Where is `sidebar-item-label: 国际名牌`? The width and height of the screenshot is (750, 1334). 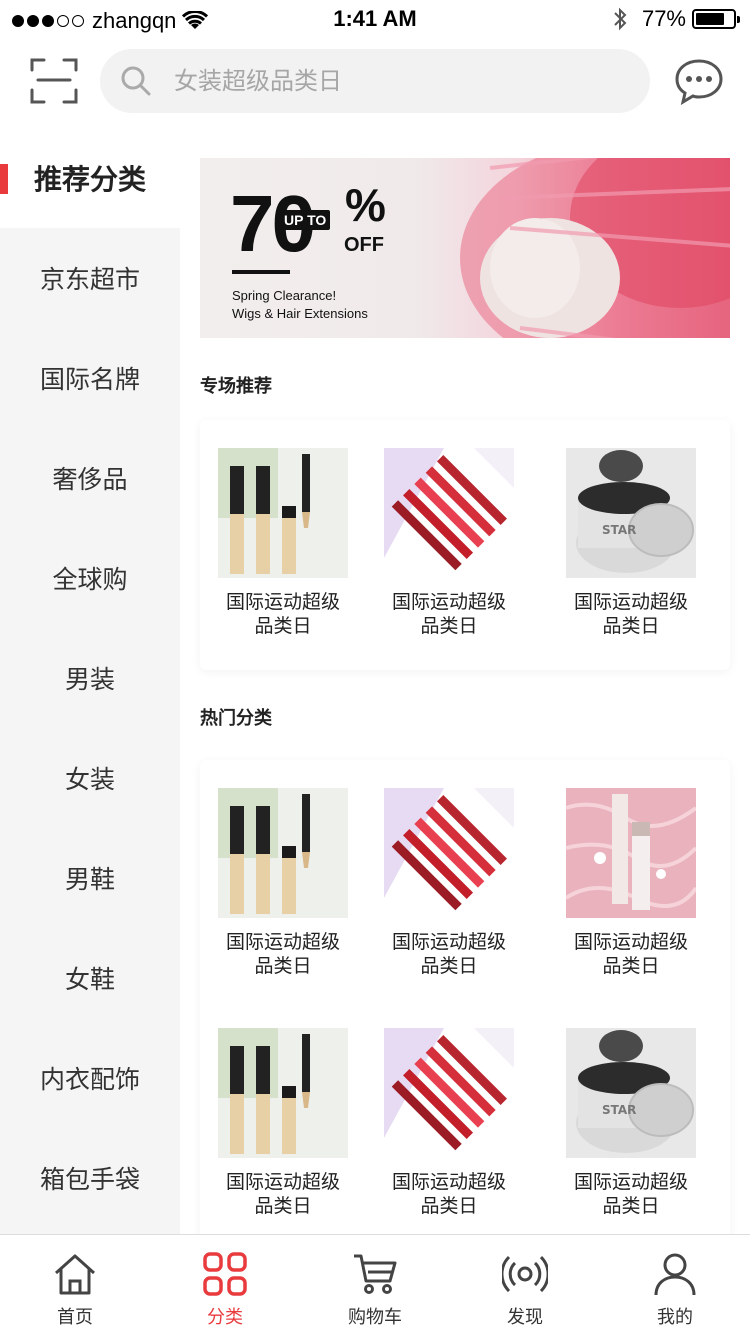 sidebar-item-label: 国际名牌 is located at coordinates (89, 379).